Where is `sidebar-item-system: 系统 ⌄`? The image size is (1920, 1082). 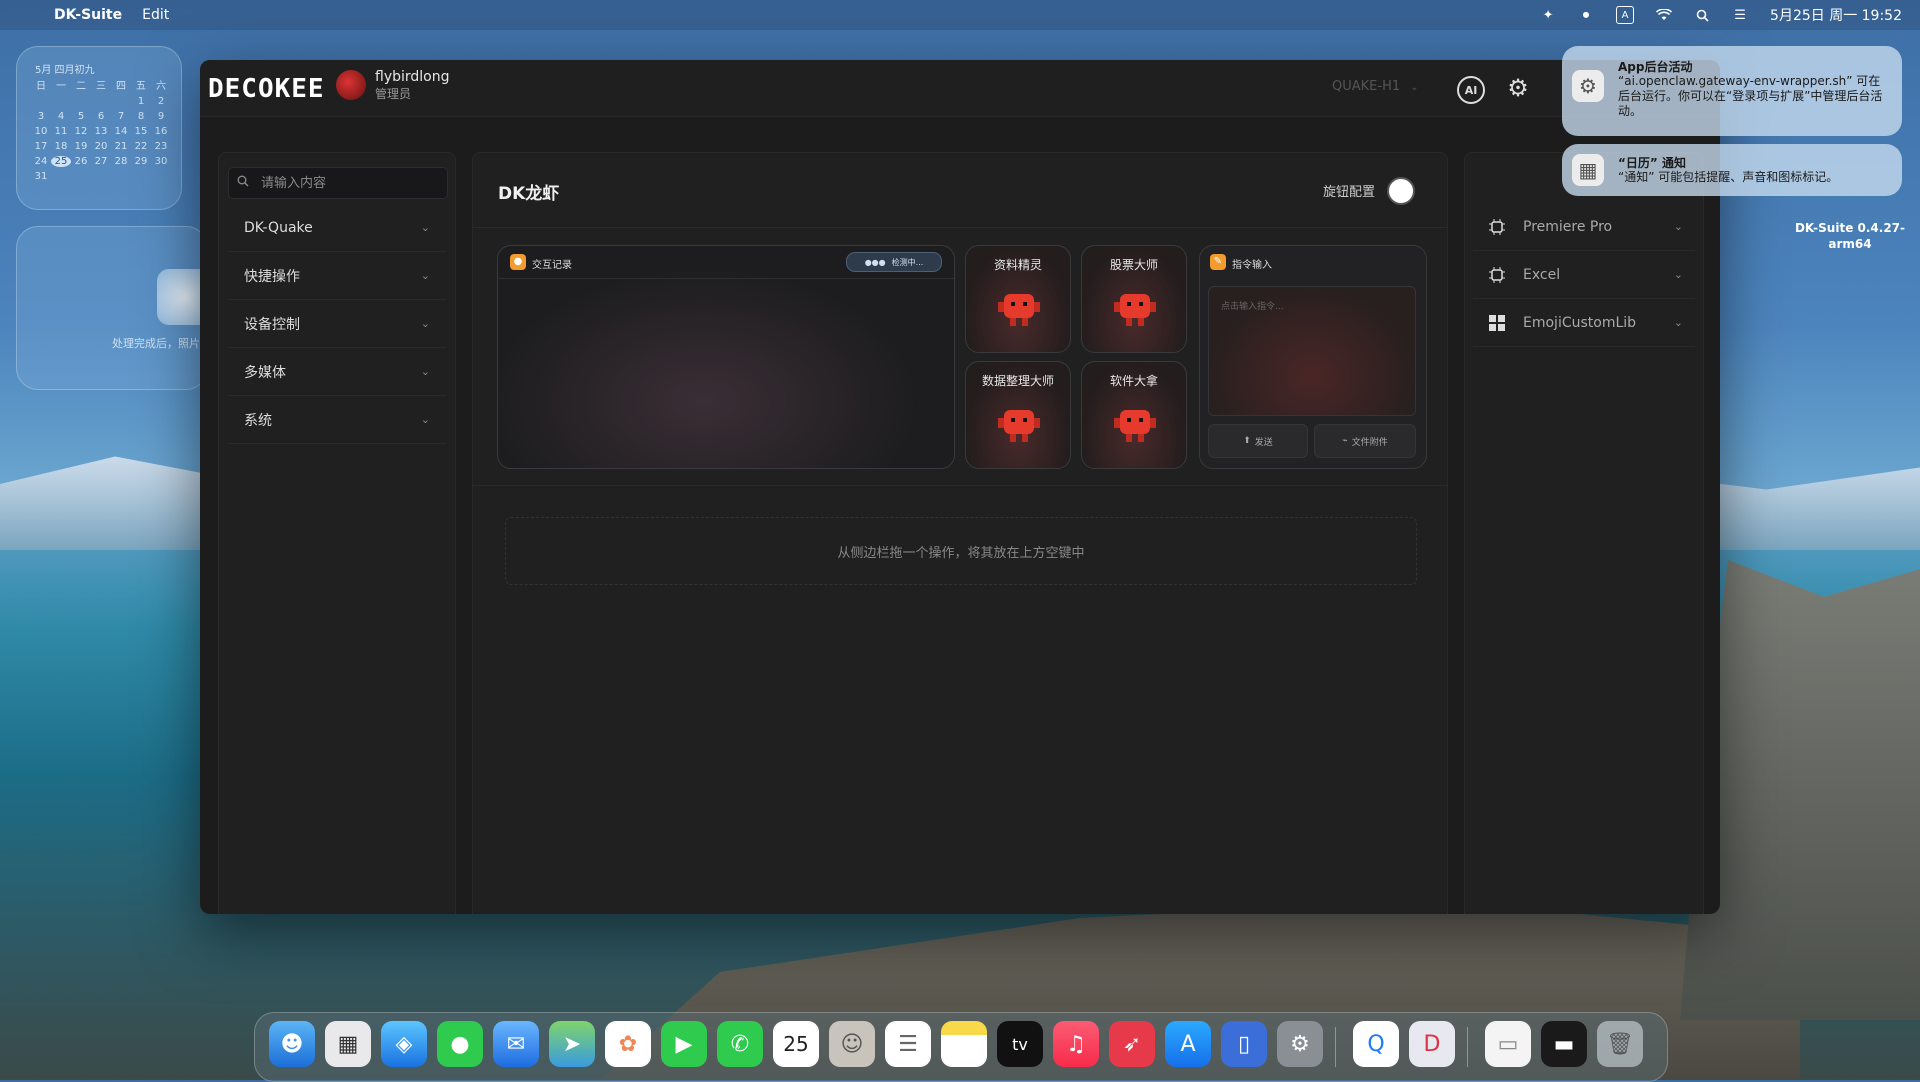 sidebar-item-system: 系统 ⌄ is located at coordinates (337, 420).